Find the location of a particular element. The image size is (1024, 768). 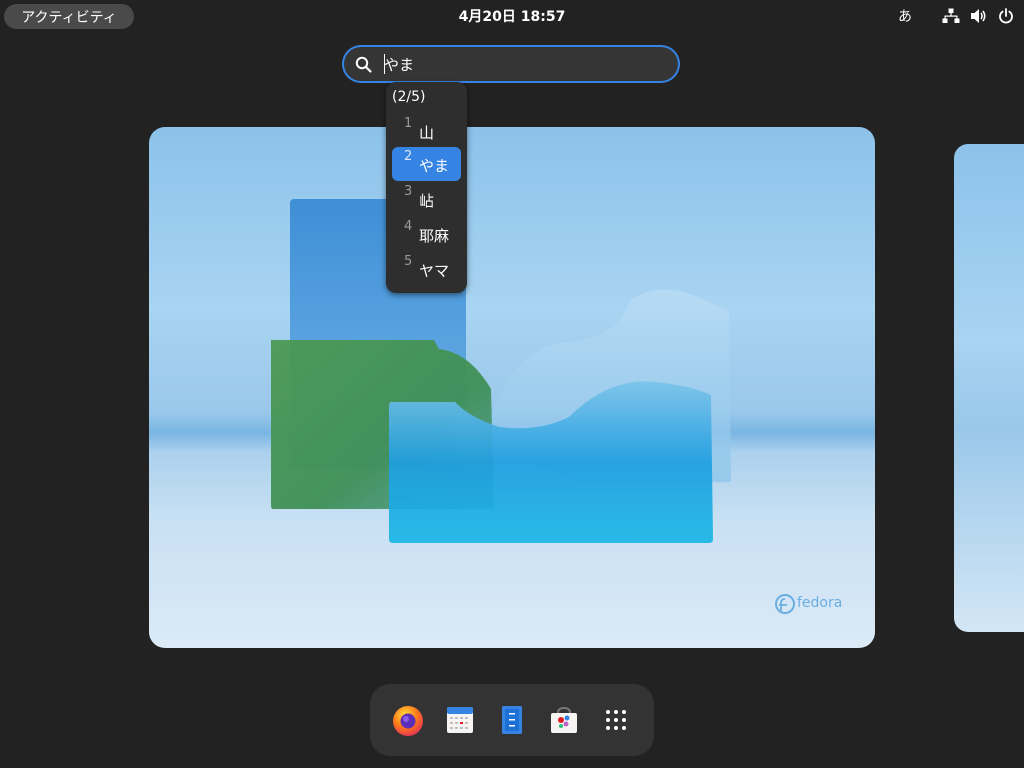

volume-icon is located at coordinates (979, 16).